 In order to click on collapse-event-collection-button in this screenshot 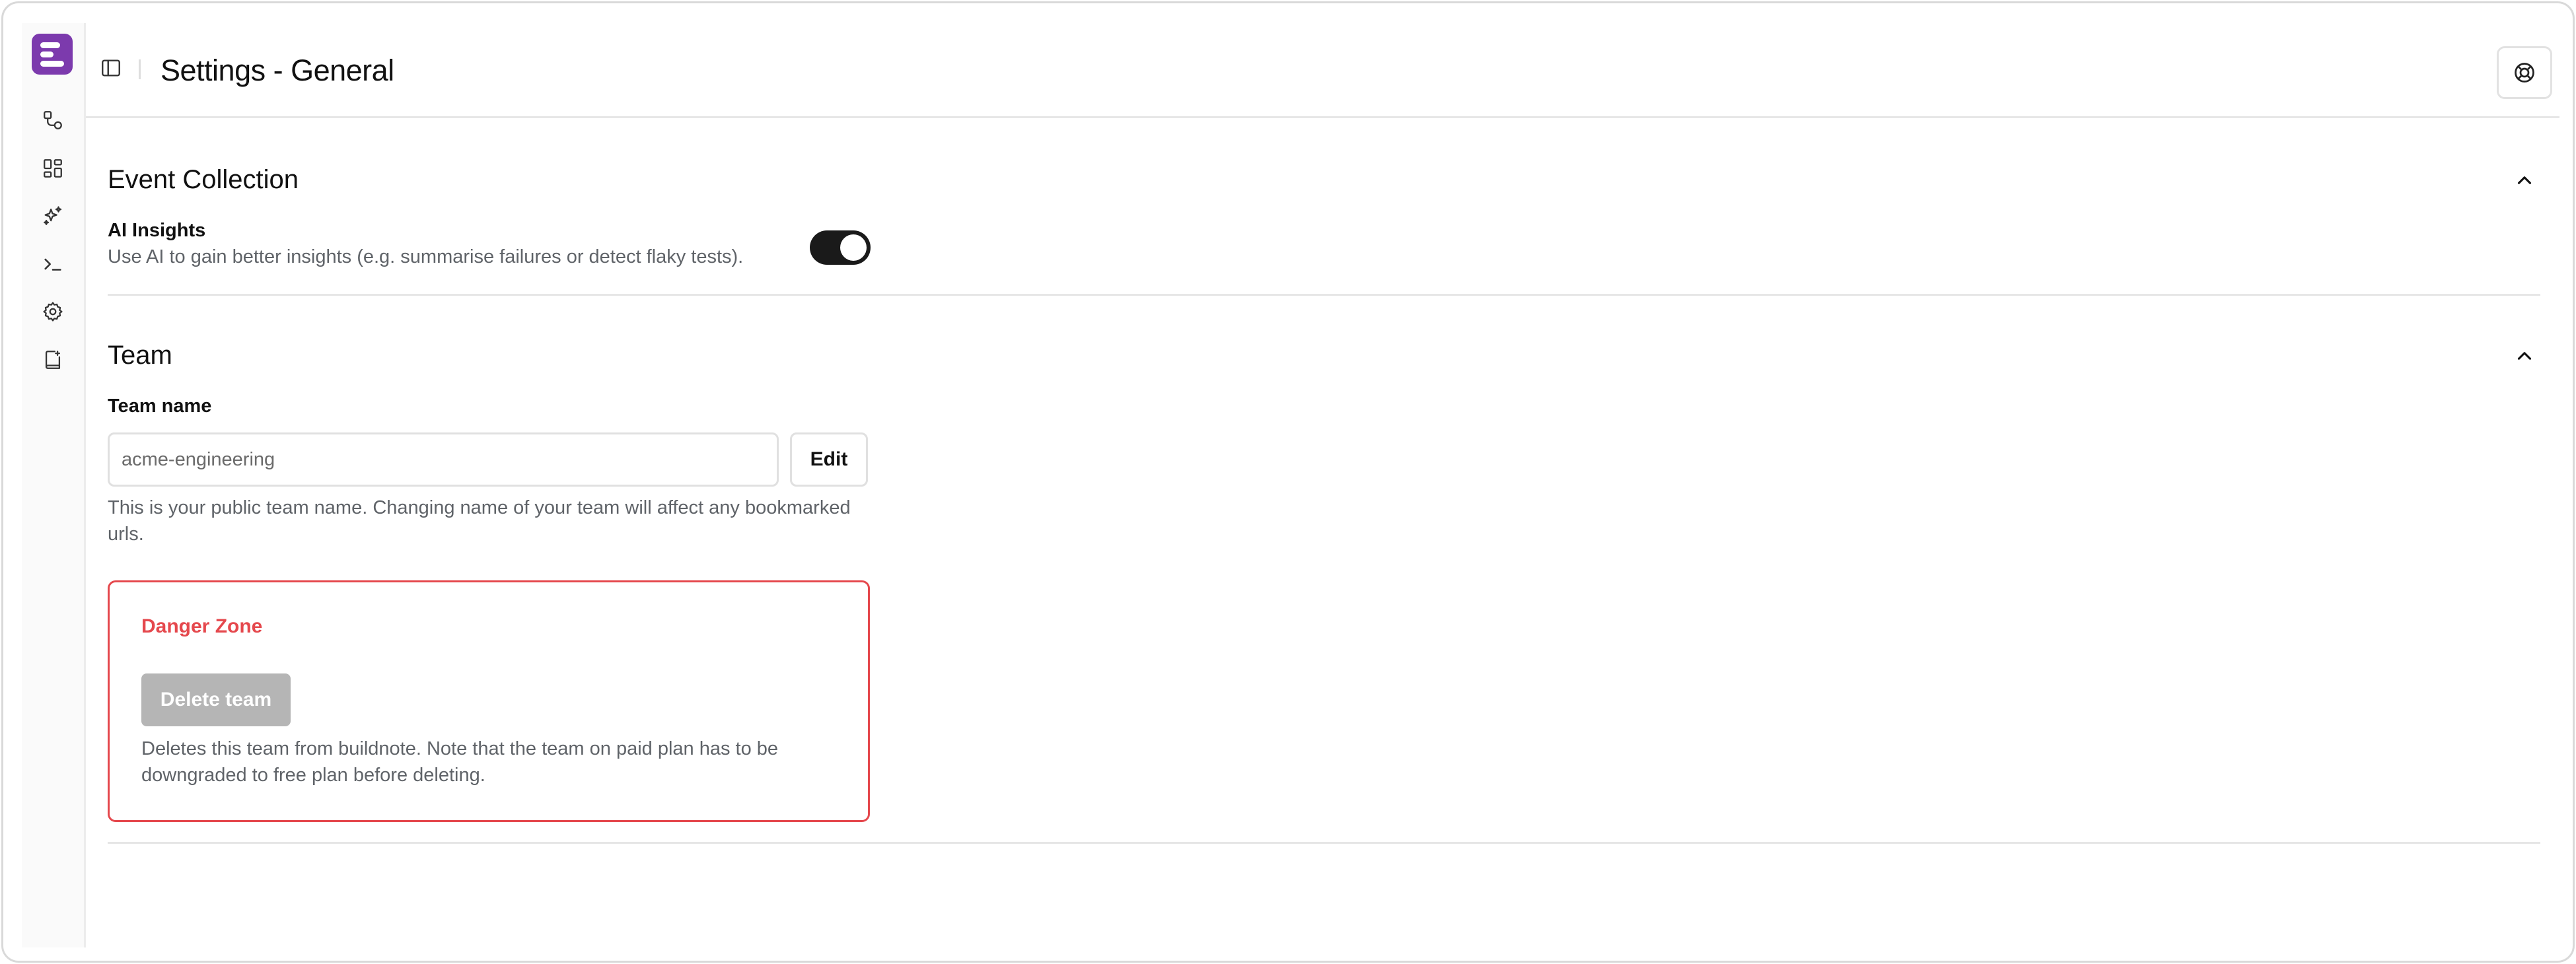, I will do `click(2525, 180)`.